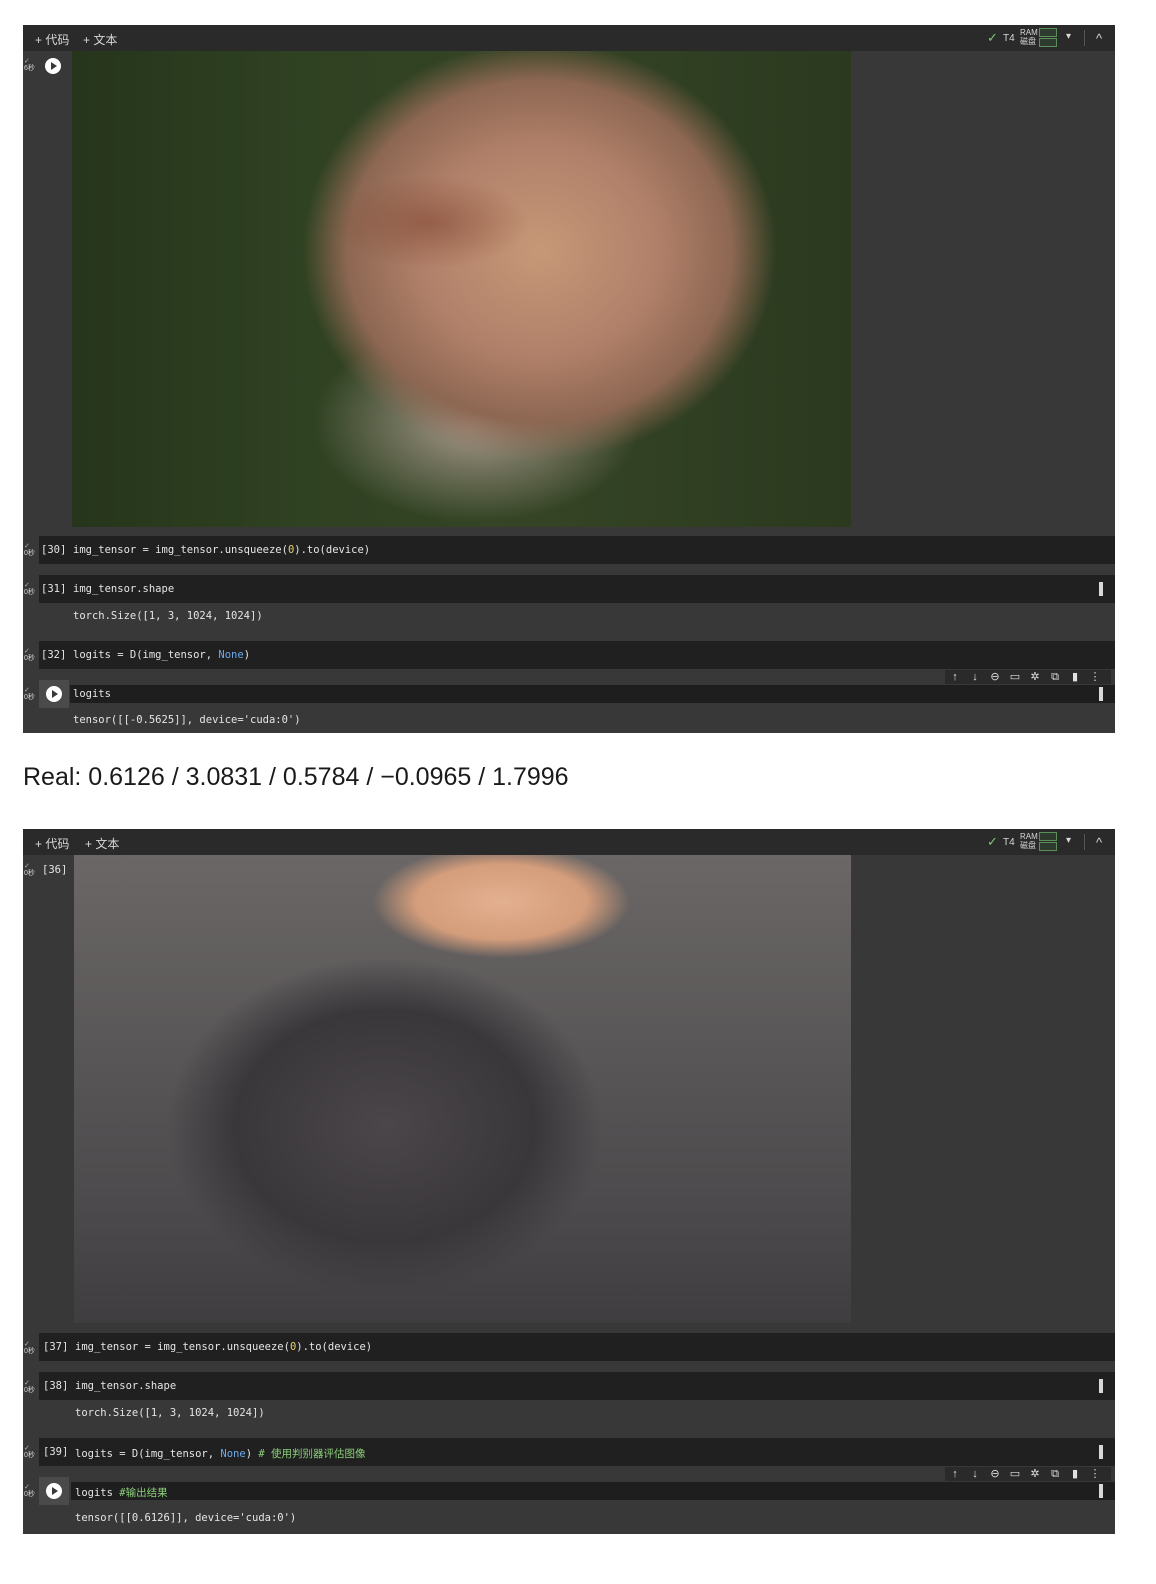 Image resolution: width=1156 pixels, height=1584 pixels. What do you see at coordinates (593, 1491) in the screenshot?
I see `code-cell-active: logits #输出结果` at bounding box center [593, 1491].